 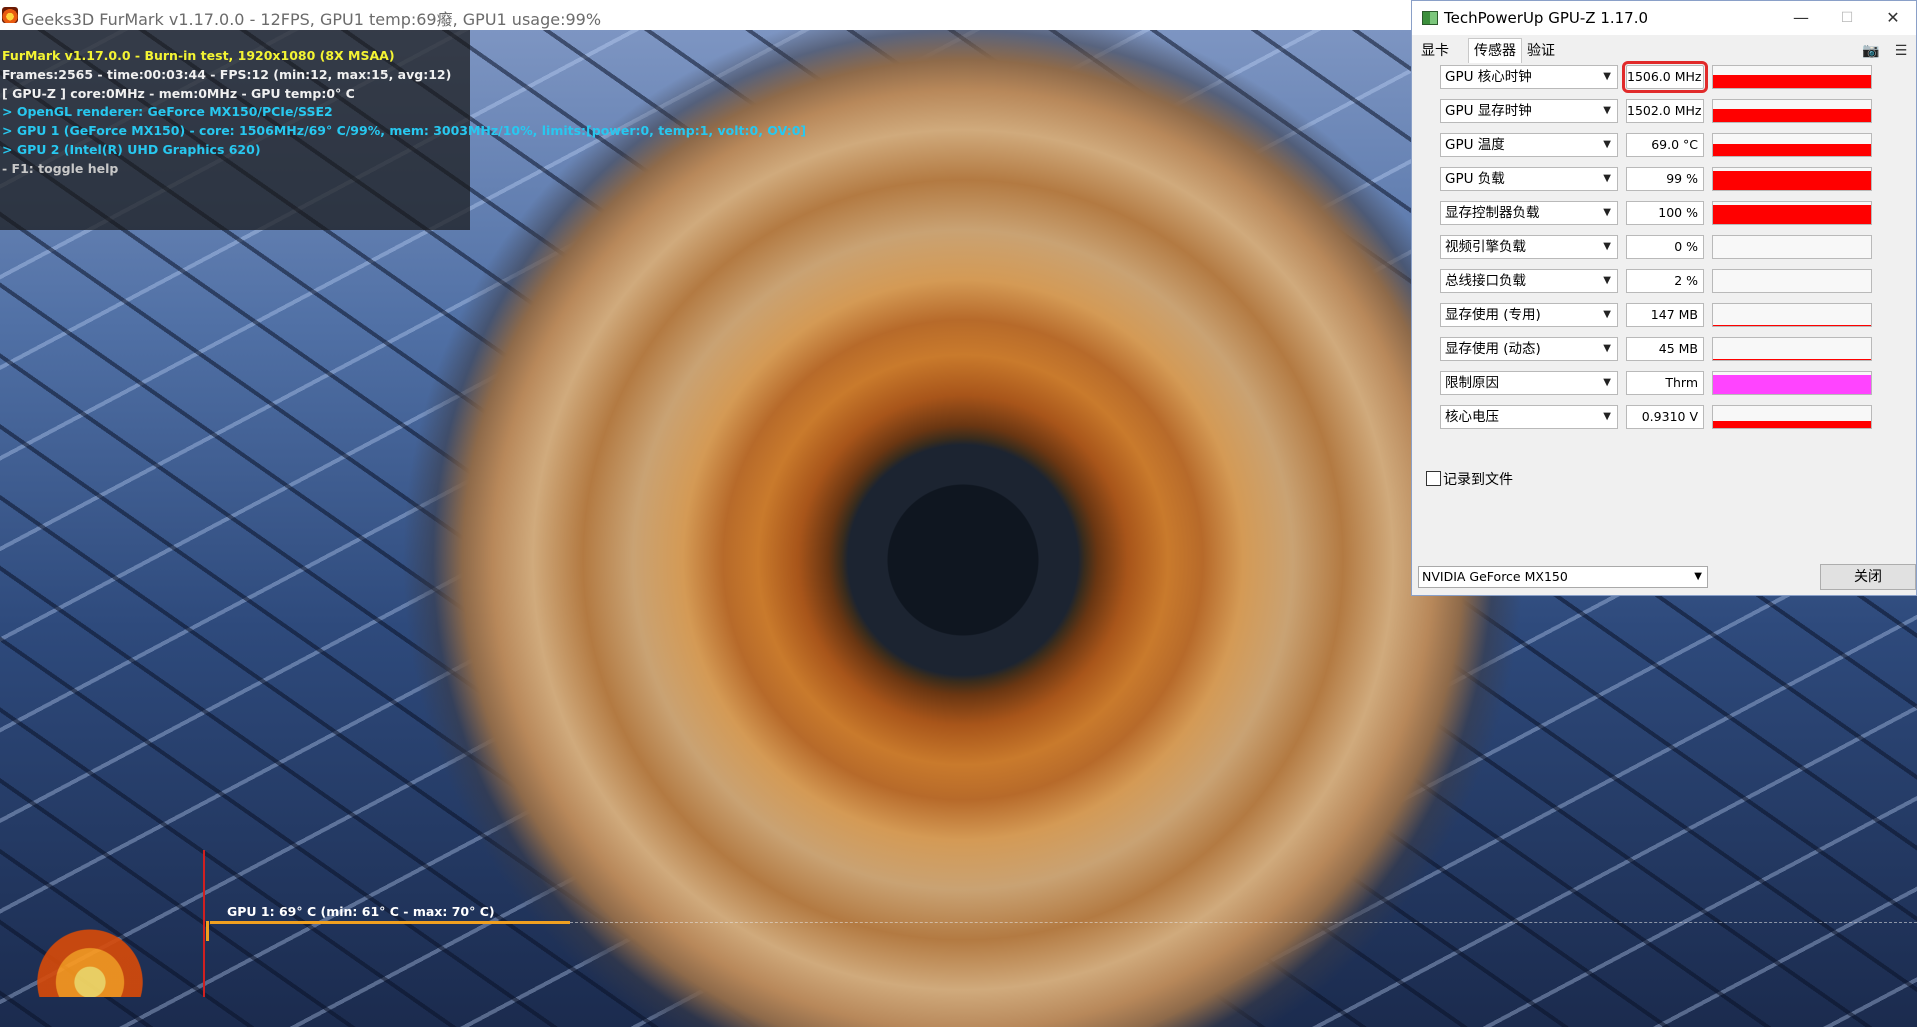 I want to click on sensor-value: 0.9310 V, so click(x=1665, y=417).